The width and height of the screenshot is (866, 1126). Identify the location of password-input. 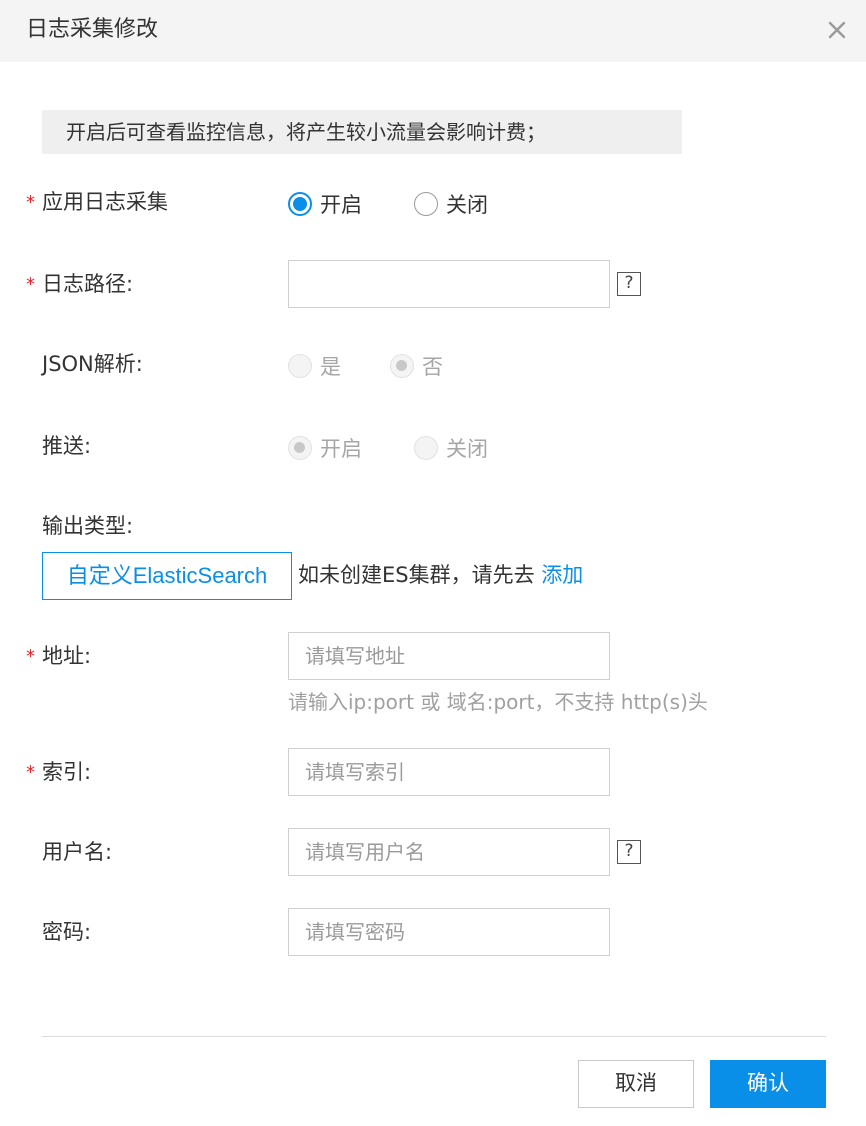
(449, 932).